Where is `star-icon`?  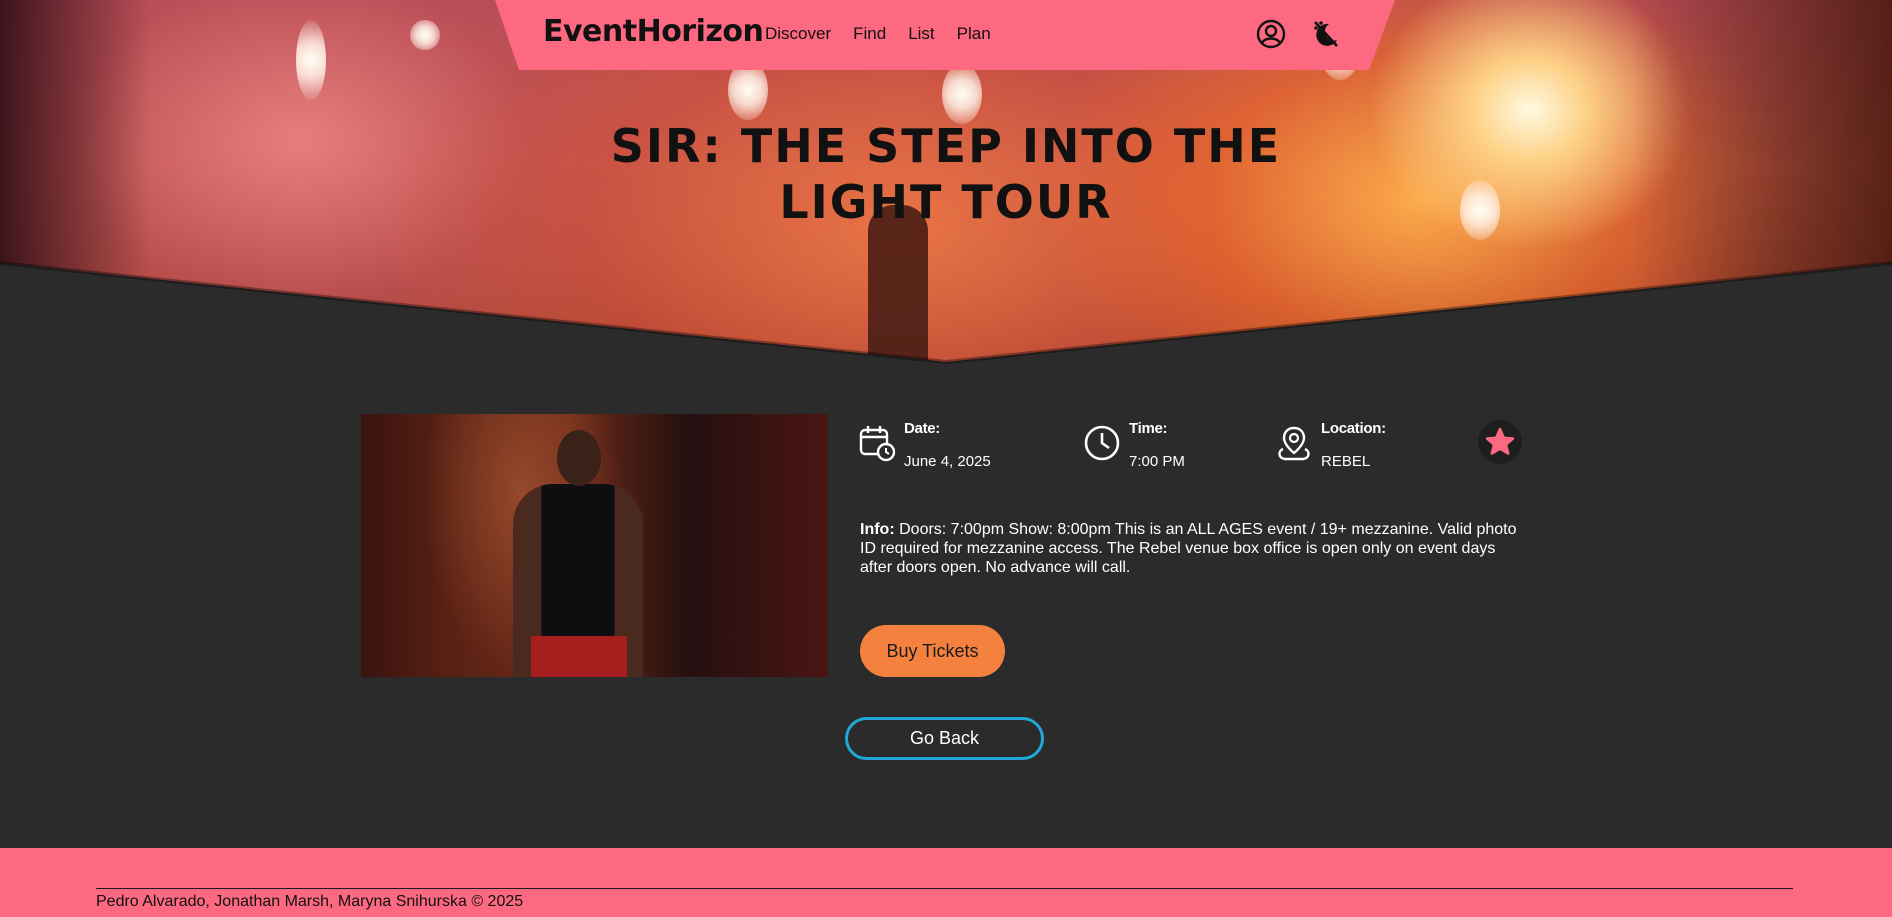
star-icon is located at coordinates (1500, 441).